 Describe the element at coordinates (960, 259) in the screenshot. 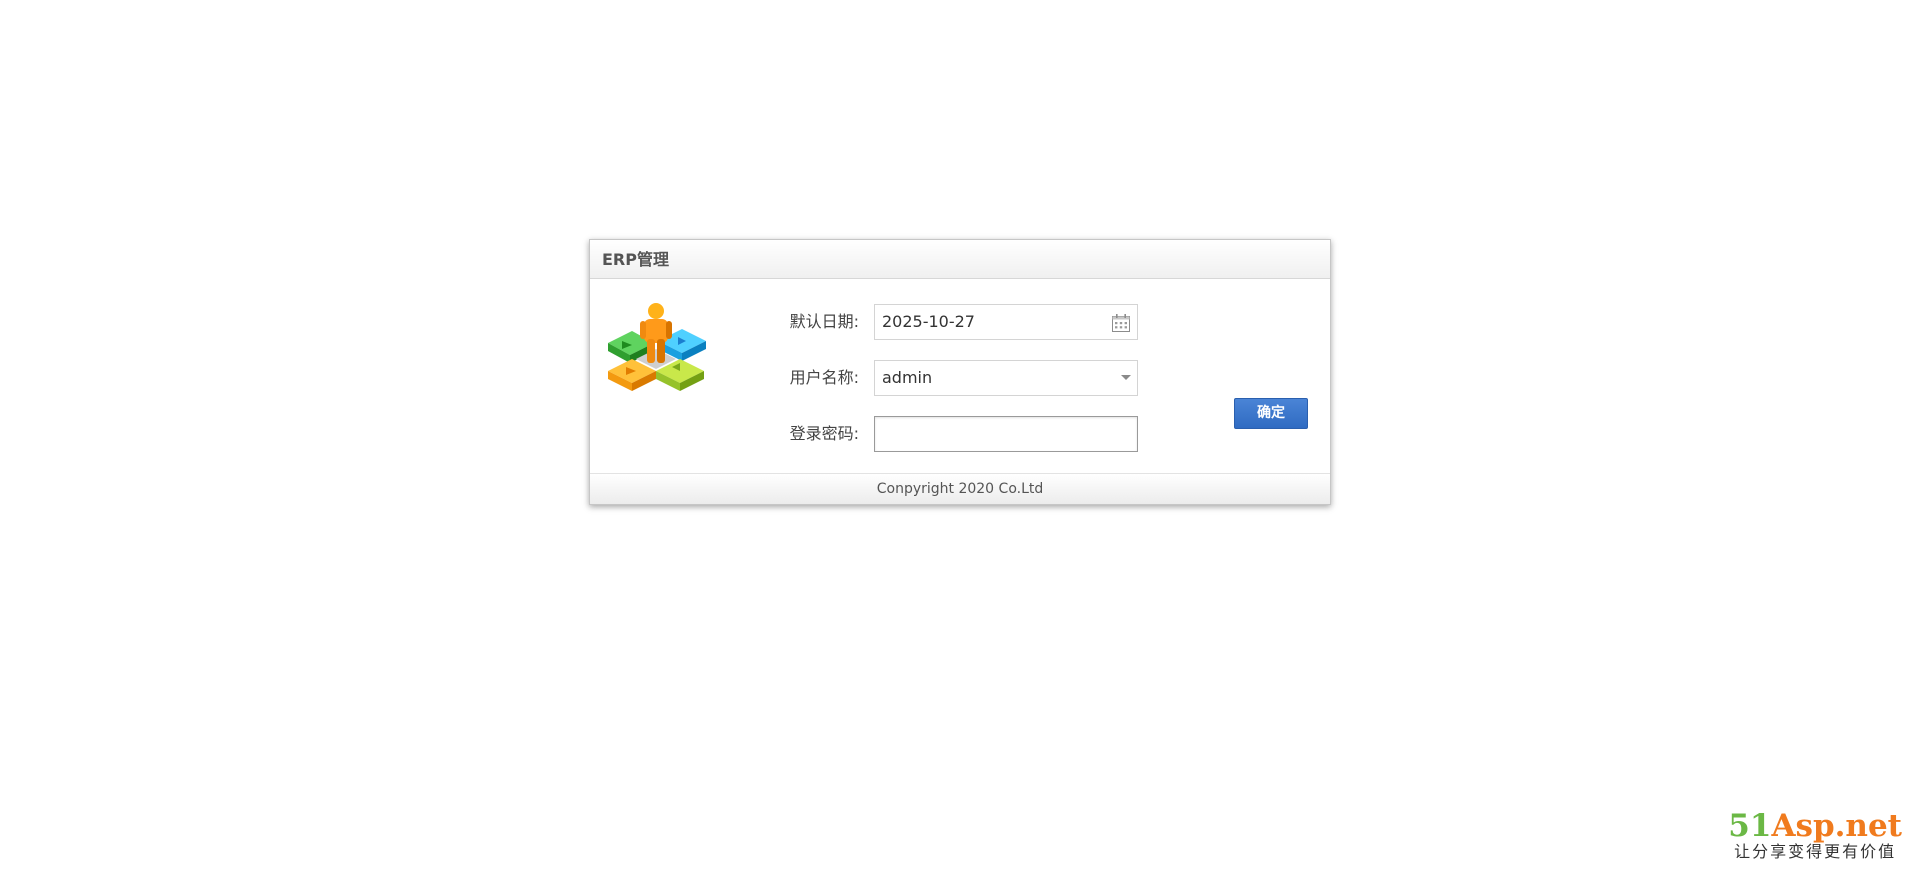

I see `dialog-title: ERP管理` at that location.